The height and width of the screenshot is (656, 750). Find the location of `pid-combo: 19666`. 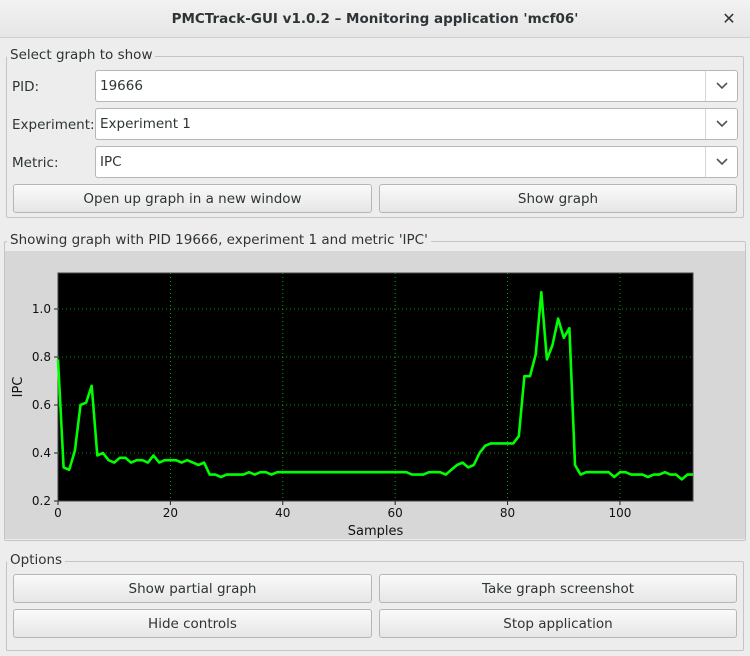

pid-combo: 19666 is located at coordinates (416, 86).